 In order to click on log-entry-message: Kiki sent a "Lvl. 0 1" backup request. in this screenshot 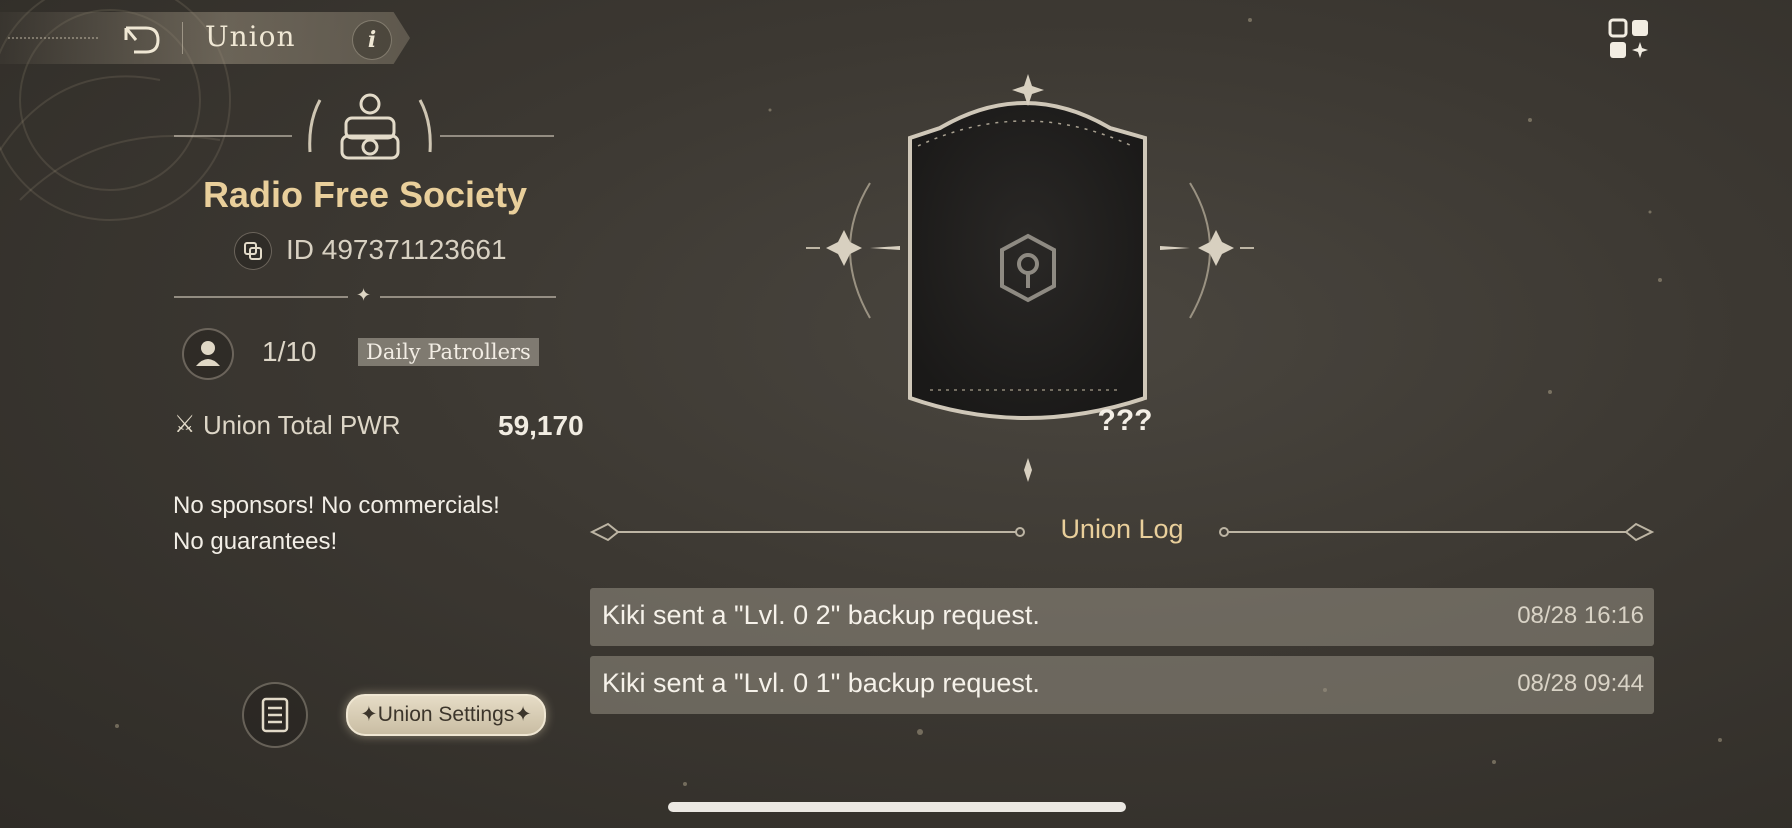, I will do `click(821, 683)`.